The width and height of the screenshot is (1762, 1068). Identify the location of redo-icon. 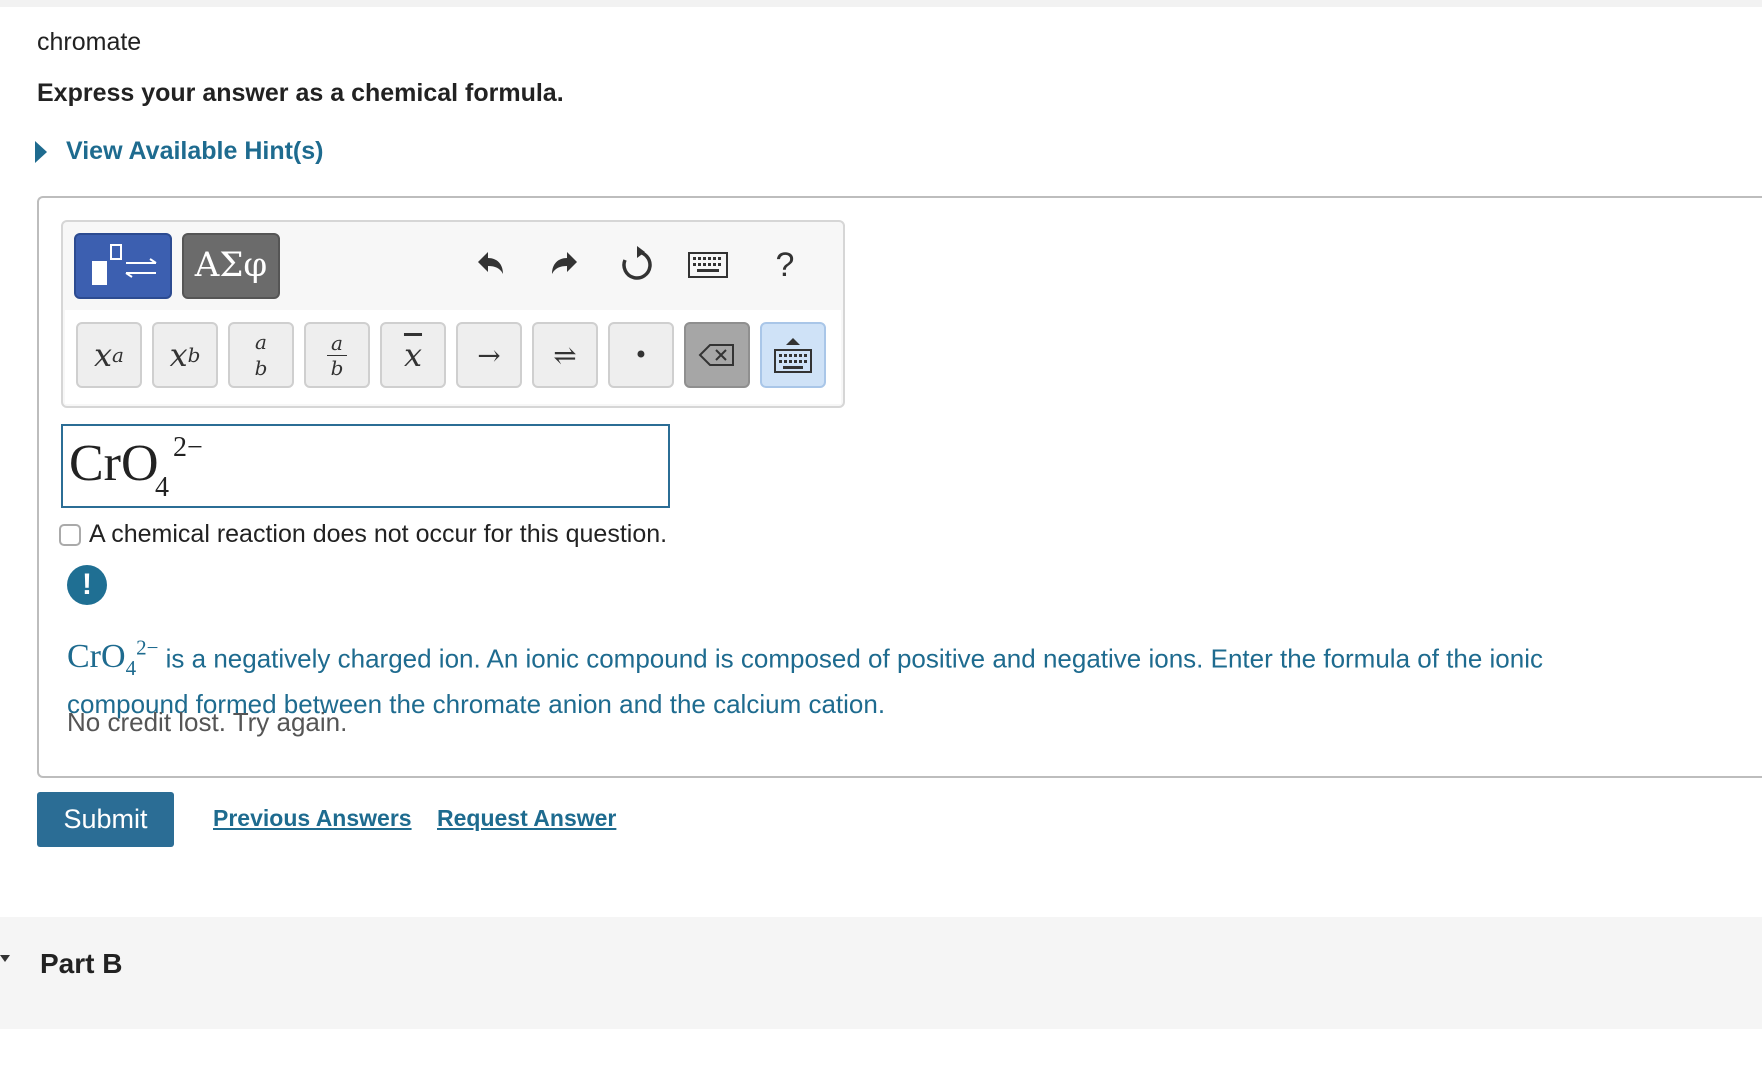
(564, 263).